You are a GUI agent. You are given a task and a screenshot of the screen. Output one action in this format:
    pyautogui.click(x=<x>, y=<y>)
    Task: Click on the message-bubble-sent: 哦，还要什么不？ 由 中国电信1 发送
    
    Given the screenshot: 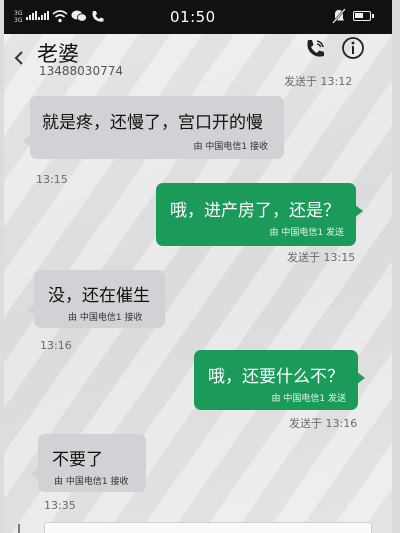 What is the action you would take?
    pyautogui.click(x=279, y=380)
    